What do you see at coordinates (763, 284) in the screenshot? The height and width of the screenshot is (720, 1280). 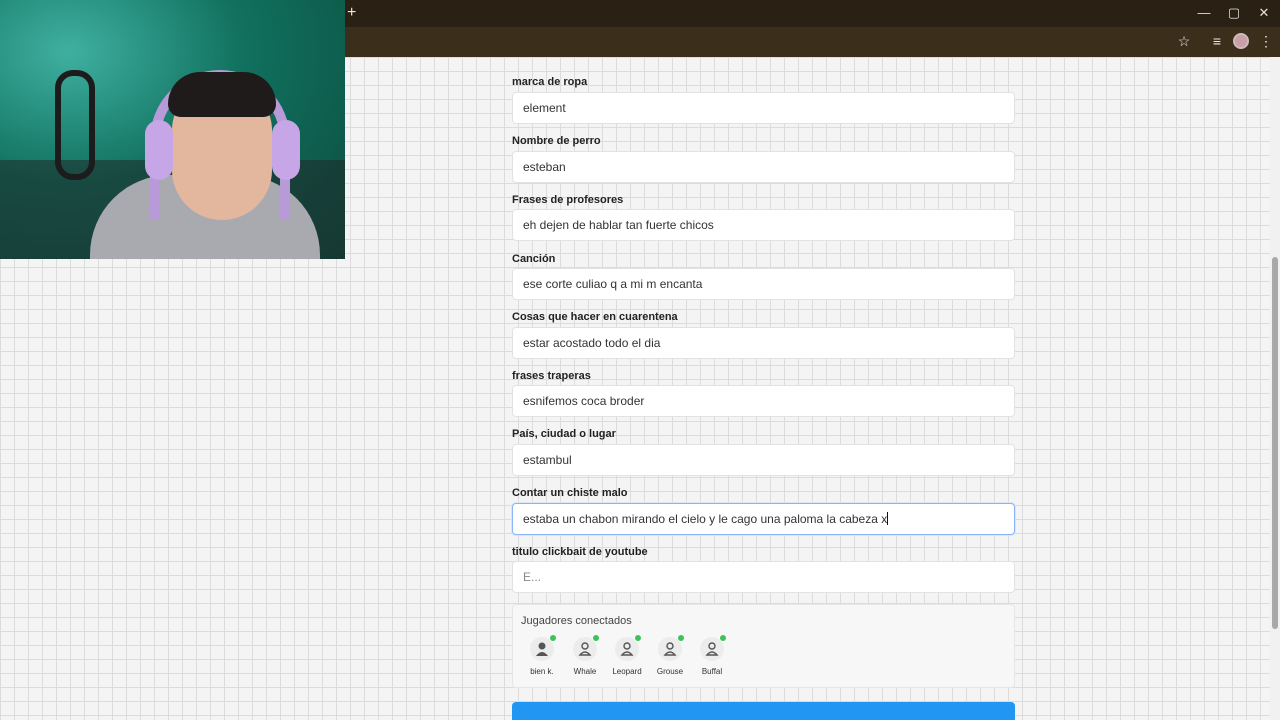 I see `input-cancion: ese corte culiao q a mi m encanta` at bounding box center [763, 284].